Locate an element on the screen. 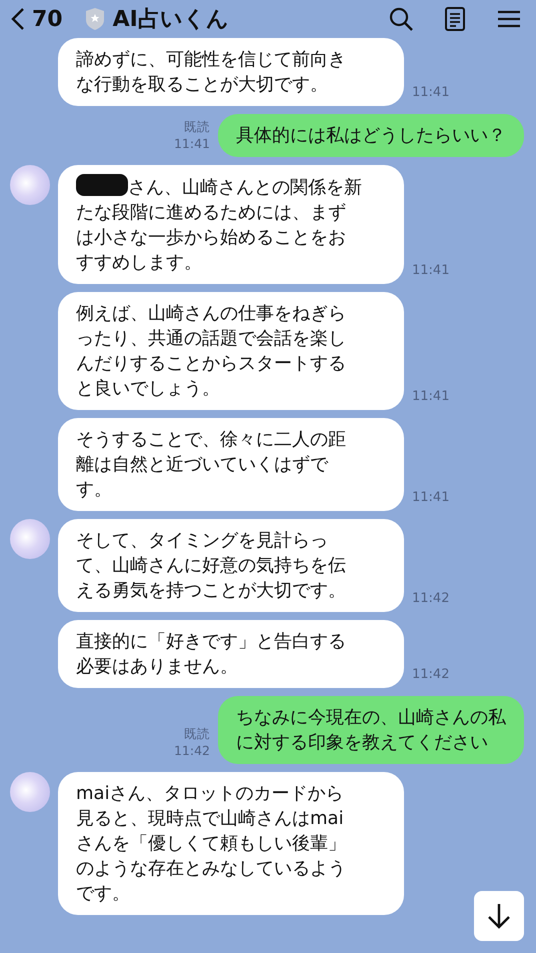 This screenshot has height=953, width=536. arrow-down-icon is located at coordinates (499, 916).